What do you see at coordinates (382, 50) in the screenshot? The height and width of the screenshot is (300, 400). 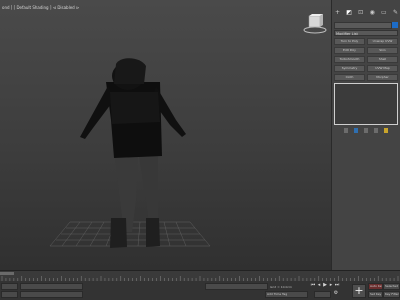 I see `modifier-button: Skin` at bounding box center [382, 50].